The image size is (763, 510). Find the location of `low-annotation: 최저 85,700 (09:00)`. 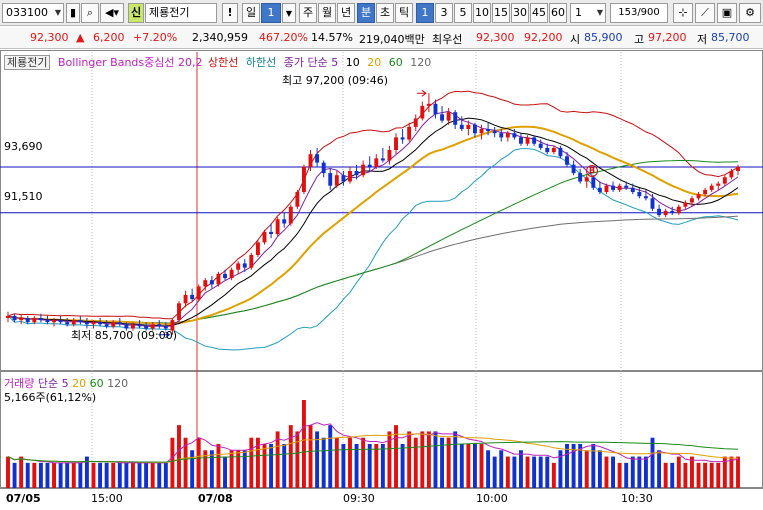

low-annotation: 최저 85,700 (09:00) is located at coordinates (124, 335).